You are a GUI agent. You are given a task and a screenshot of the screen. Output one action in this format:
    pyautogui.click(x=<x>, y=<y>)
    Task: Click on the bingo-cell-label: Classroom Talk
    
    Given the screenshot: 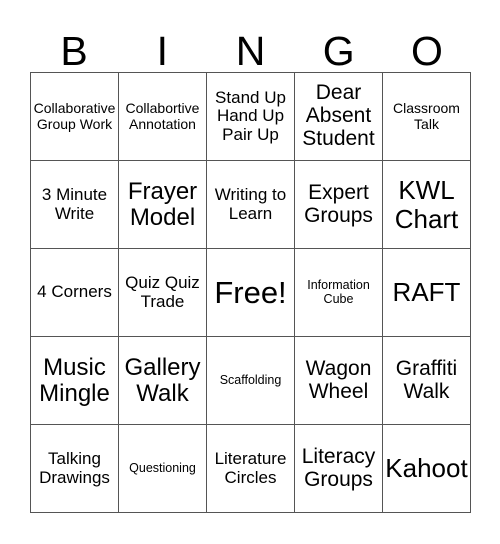 What is the action you would take?
    pyautogui.click(x=426, y=116)
    